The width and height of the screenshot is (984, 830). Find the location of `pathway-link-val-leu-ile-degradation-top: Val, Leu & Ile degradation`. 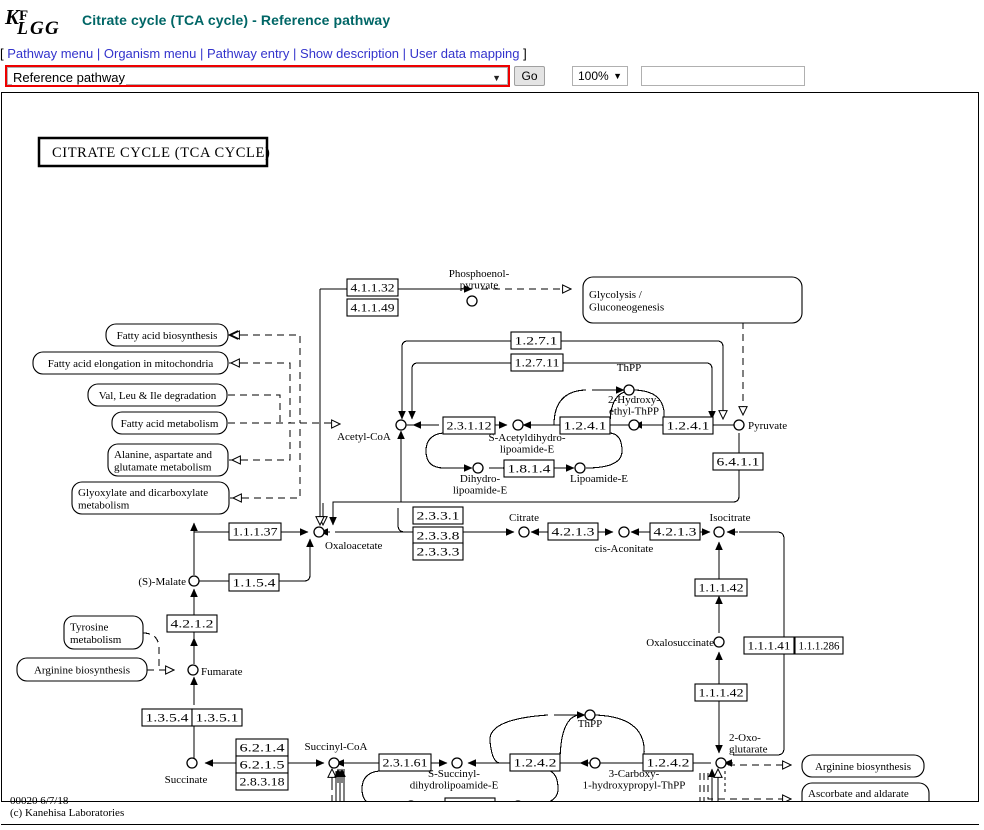

pathway-link-val-leu-ile-degradation-top: Val, Leu & Ile degradation is located at coordinates (157, 395).